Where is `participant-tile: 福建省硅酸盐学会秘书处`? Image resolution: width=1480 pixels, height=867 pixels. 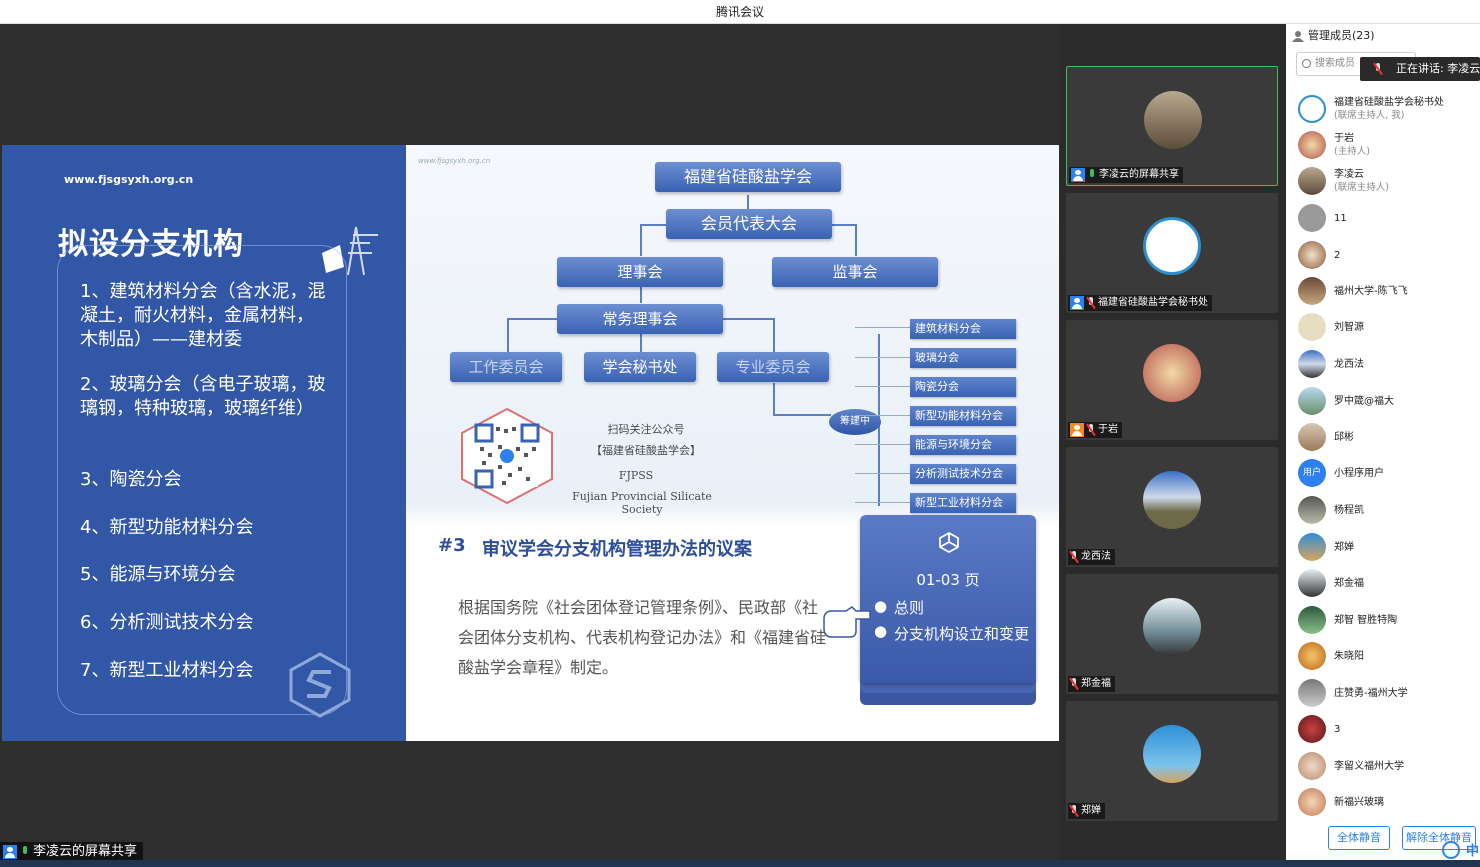 participant-tile: 福建省硅酸盐学会秘书处 is located at coordinates (1172, 253).